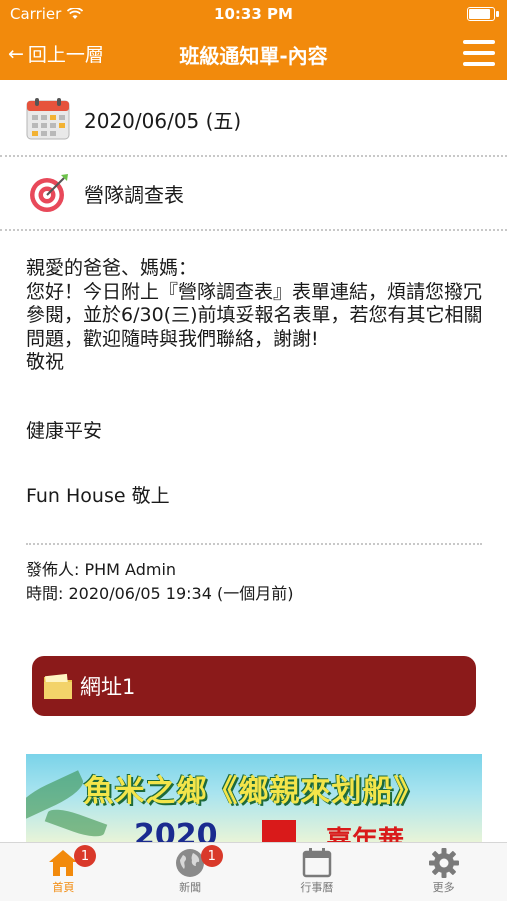 The image size is (507, 901). I want to click on battery-fill, so click(479, 14).